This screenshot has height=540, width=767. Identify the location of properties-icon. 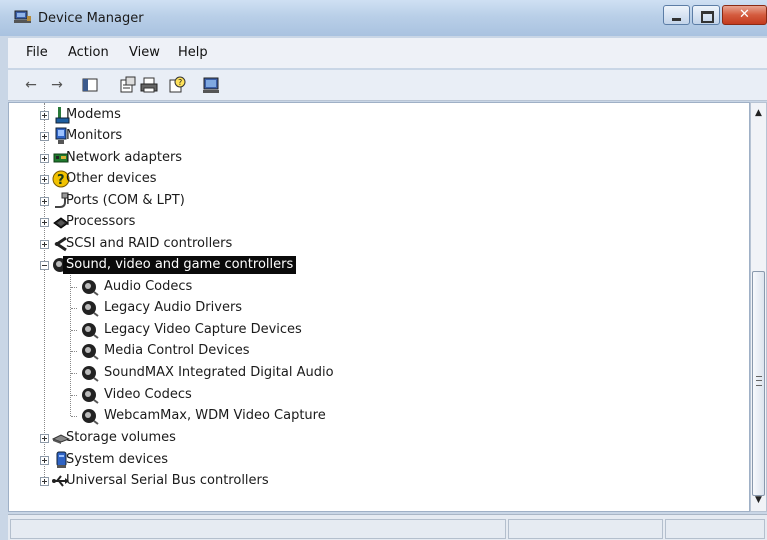
(128, 85).